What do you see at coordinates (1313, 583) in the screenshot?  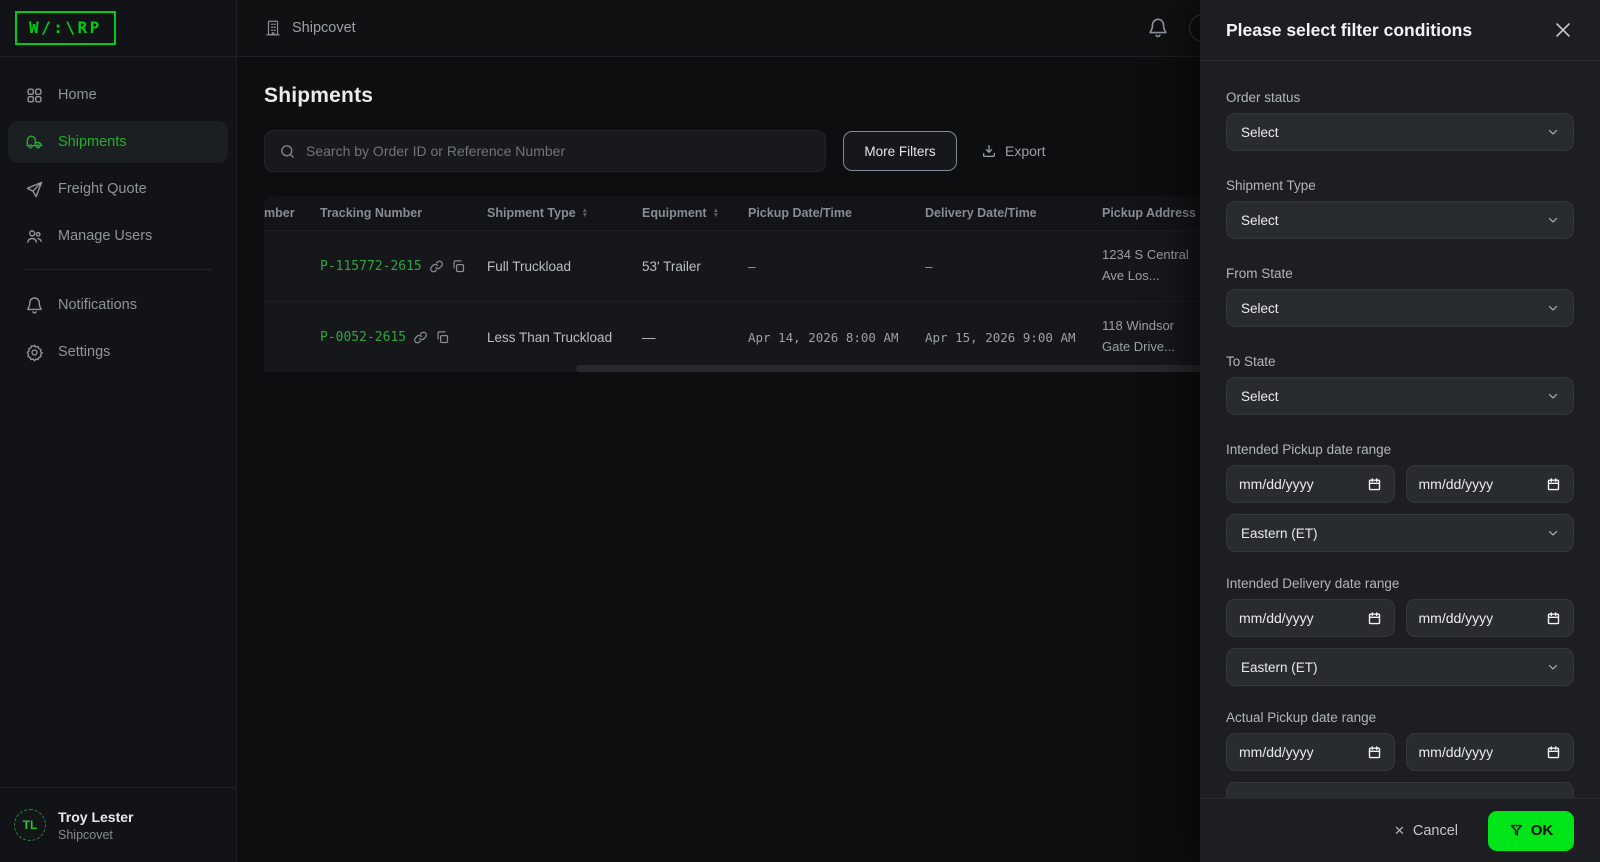 I see `intended-delivery-range-label: Intended Delivery date range` at bounding box center [1313, 583].